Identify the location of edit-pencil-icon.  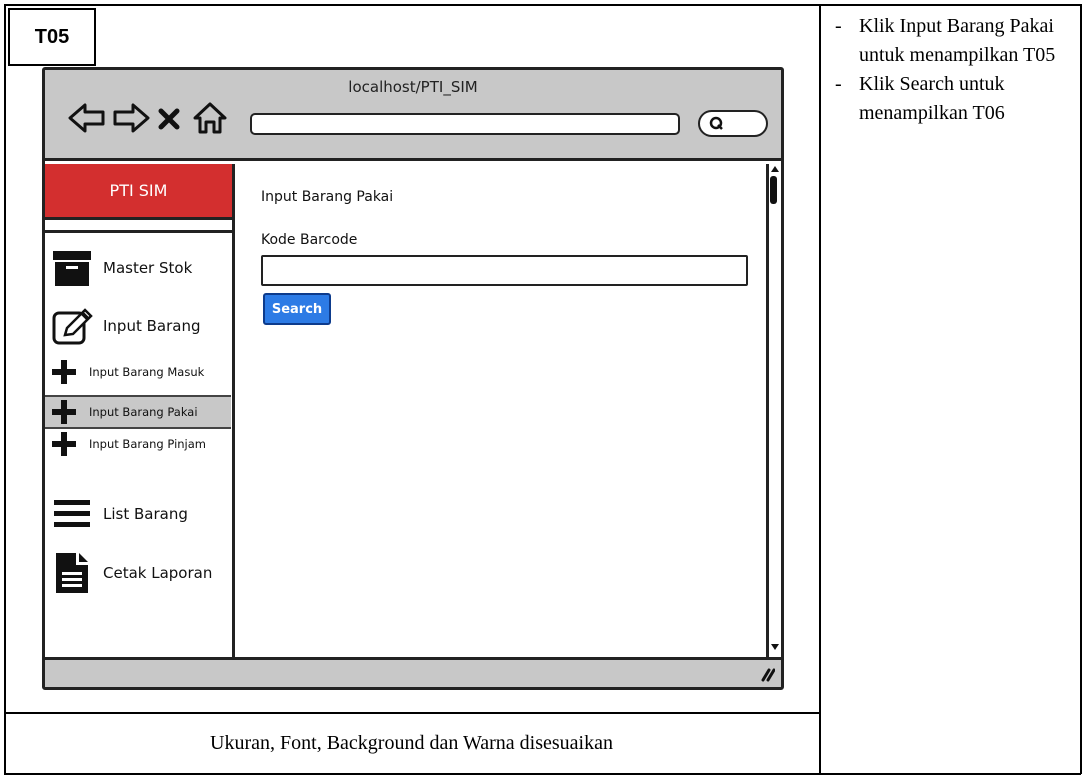
(72, 326).